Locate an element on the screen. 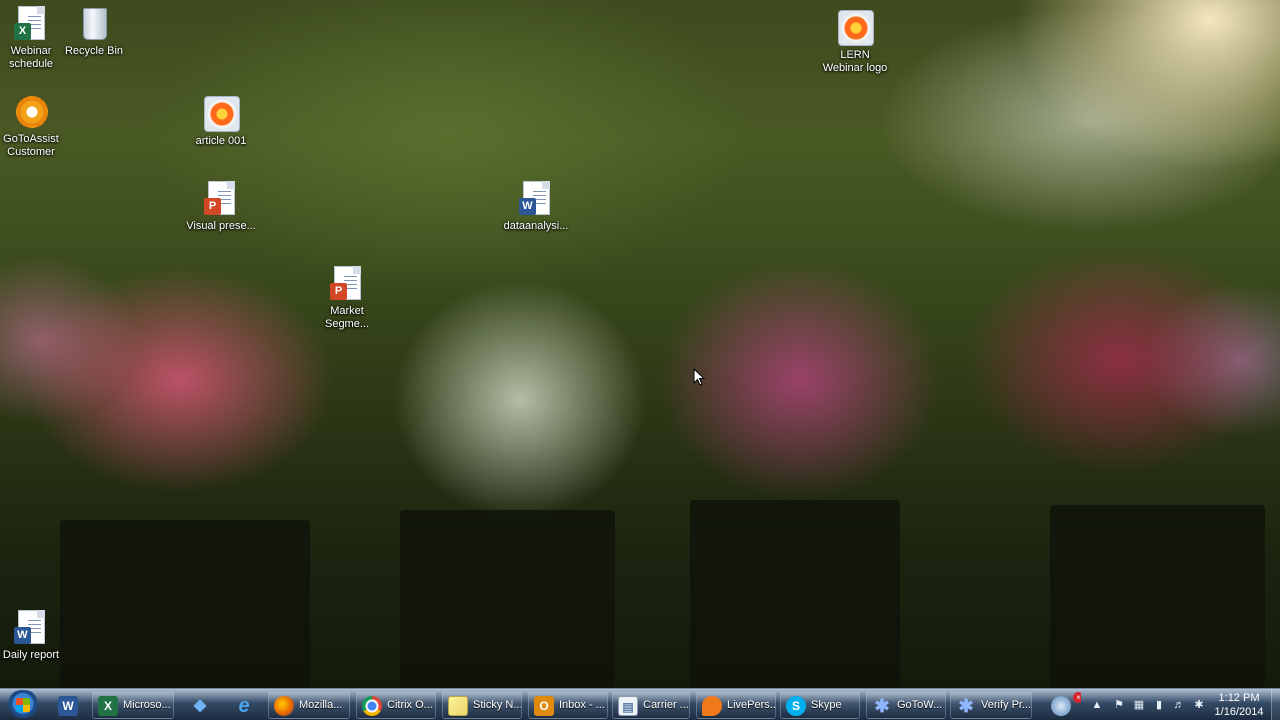 This screenshot has width=1280, height=720. desktop-icon-label: article 001 is located at coordinates (221, 141).